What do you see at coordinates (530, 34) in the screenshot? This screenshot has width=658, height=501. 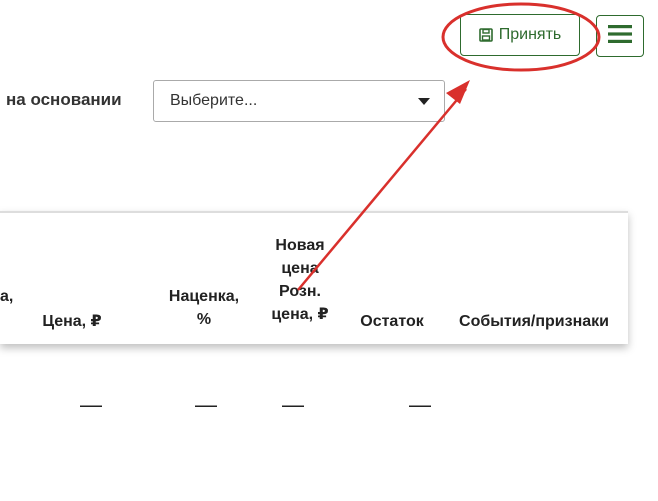 I see `accept-button-label: Принять` at bounding box center [530, 34].